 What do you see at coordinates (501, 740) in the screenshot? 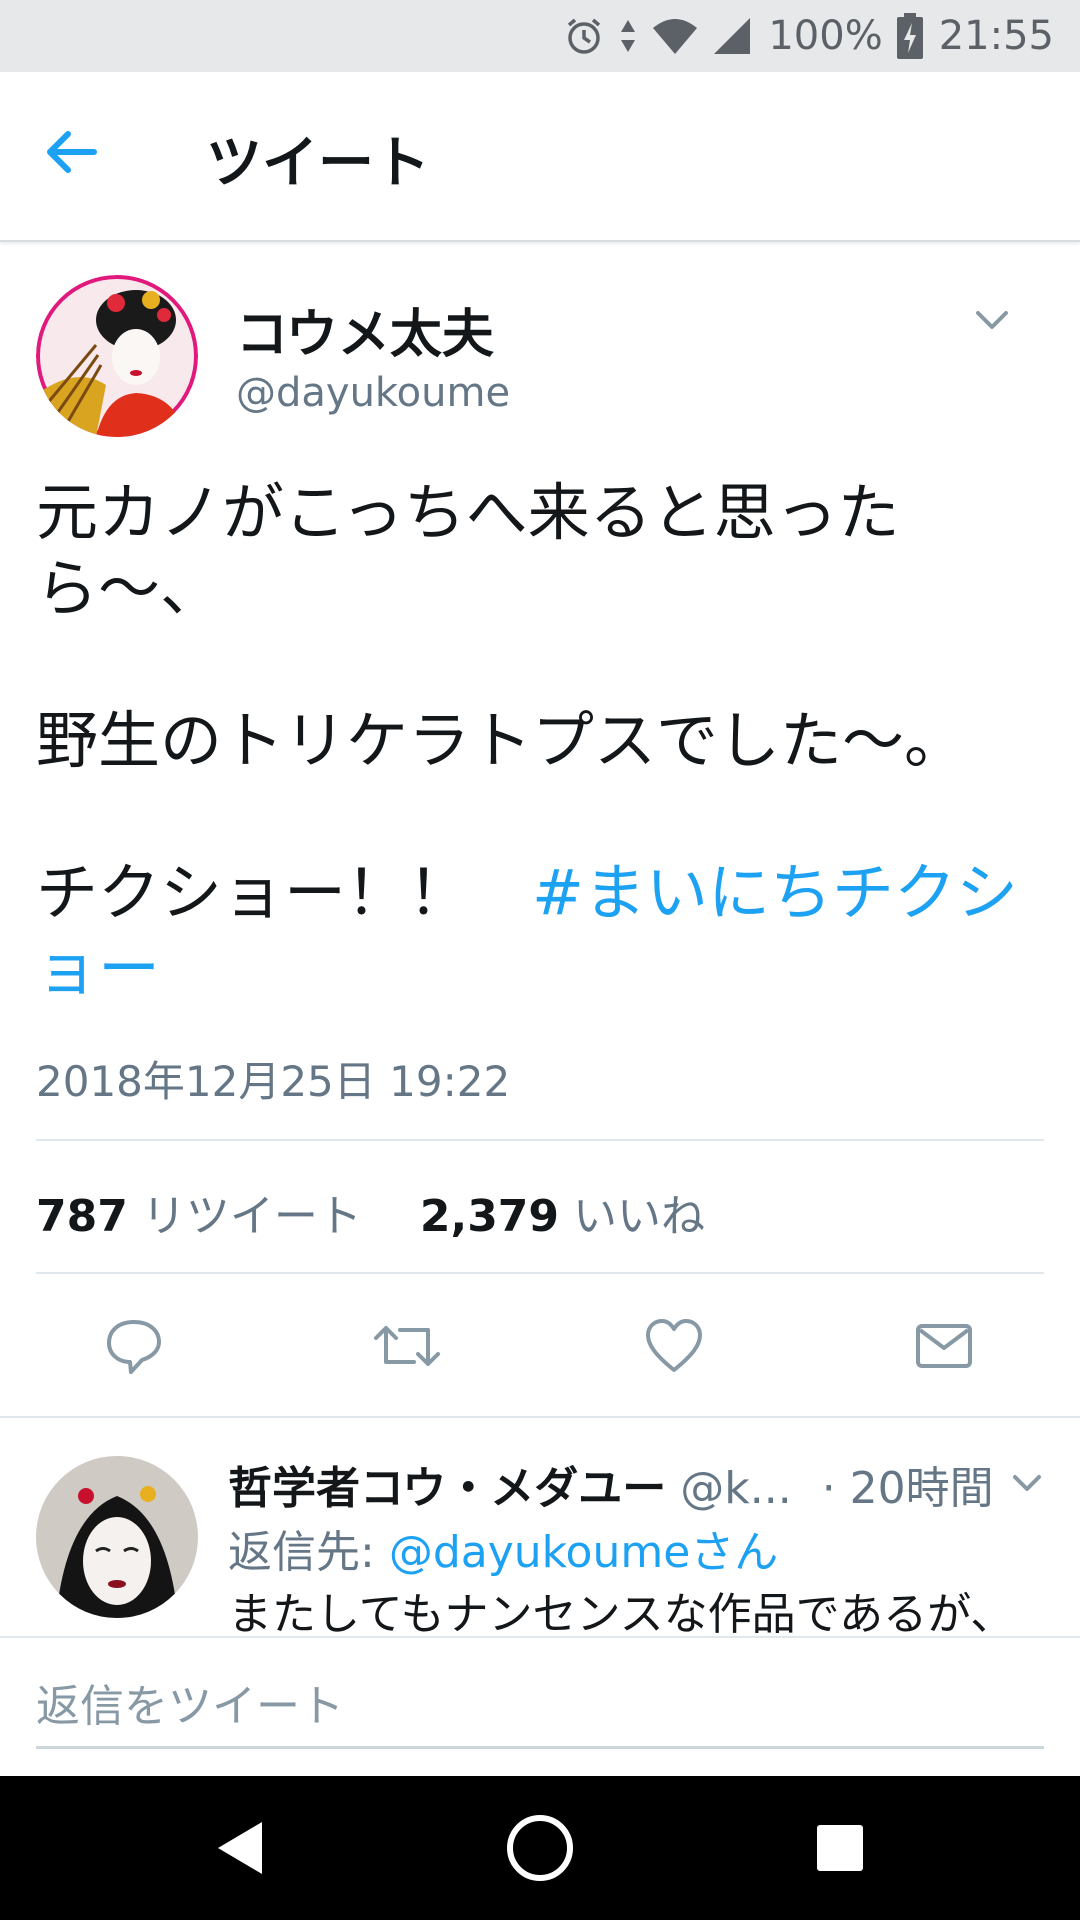
I see `tweet-text-line: 野生のトリケラトプスでした〜。` at bounding box center [501, 740].